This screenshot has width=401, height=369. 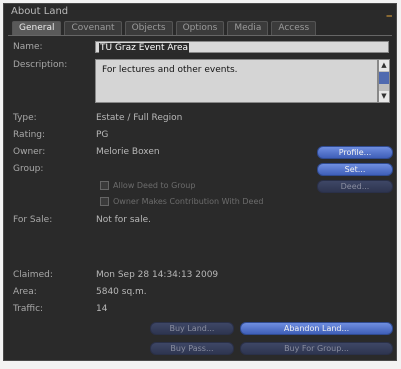 What do you see at coordinates (28, 169) in the screenshot?
I see `group-label: Group:` at bounding box center [28, 169].